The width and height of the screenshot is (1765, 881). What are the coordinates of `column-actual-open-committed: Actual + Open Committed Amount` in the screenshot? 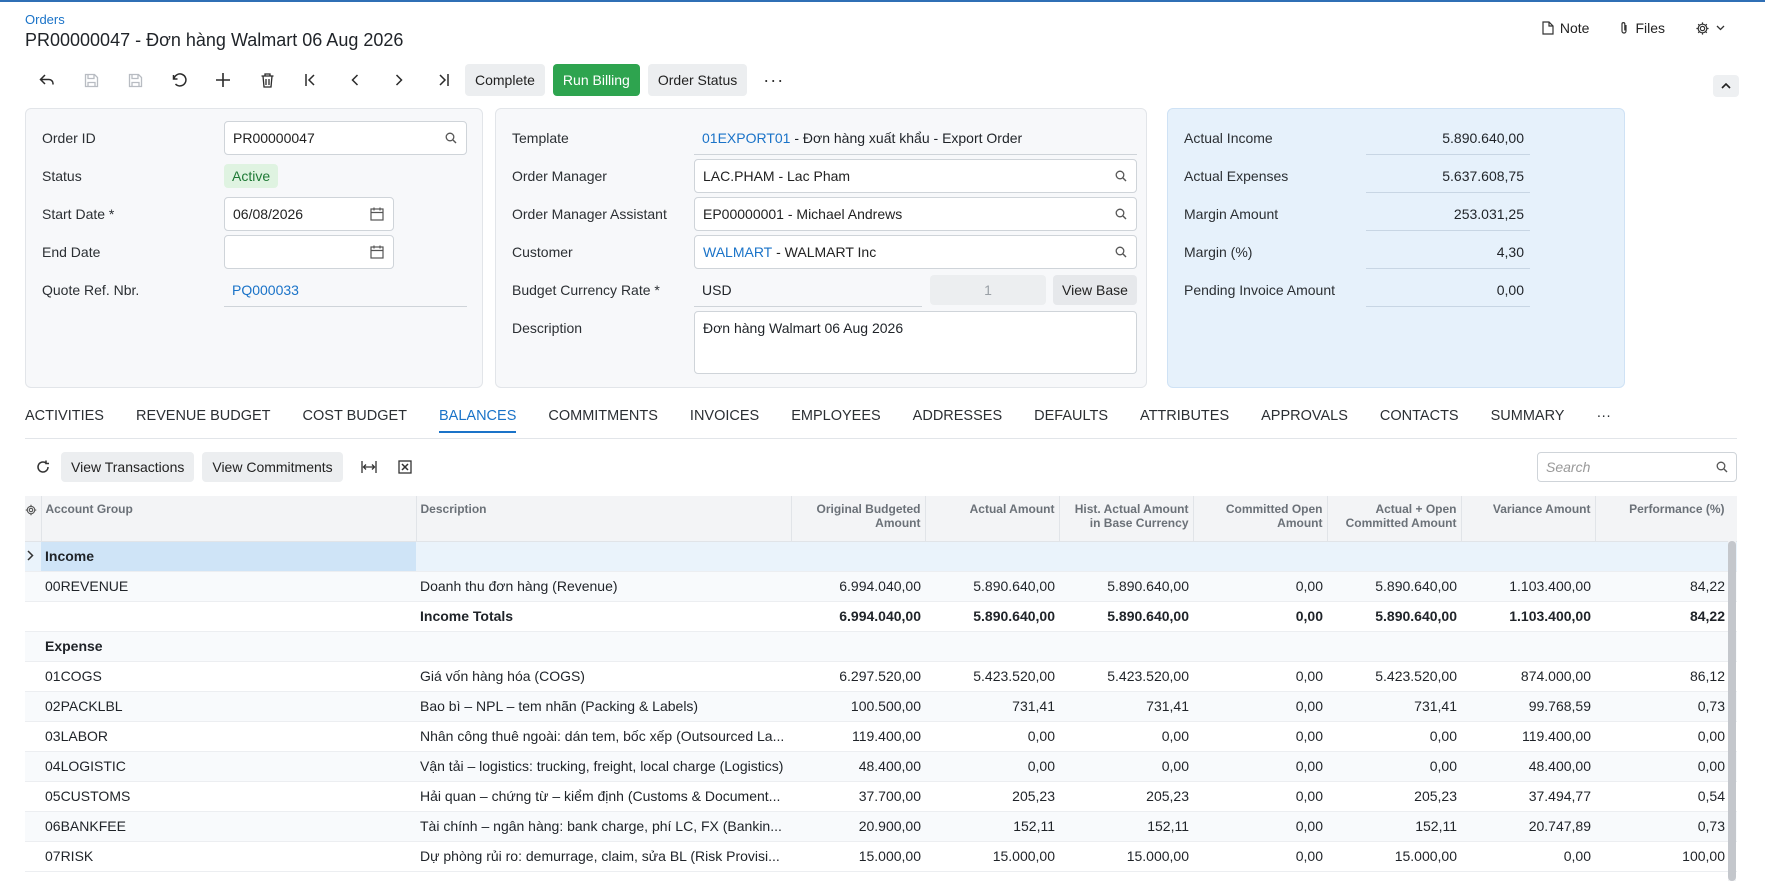 It's located at (1394, 519).